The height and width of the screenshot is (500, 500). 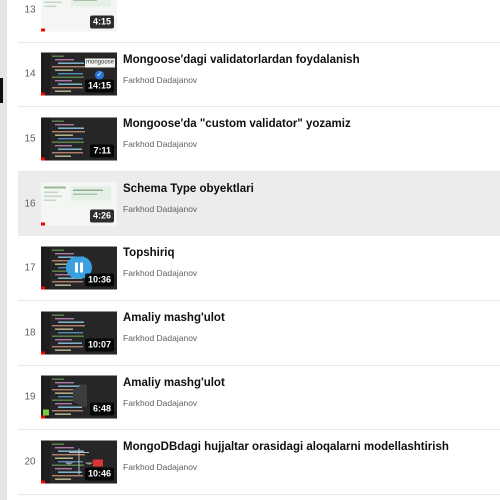 What do you see at coordinates (30, 268) in the screenshot?
I see `item-index: 17` at bounding box center [30, 268].